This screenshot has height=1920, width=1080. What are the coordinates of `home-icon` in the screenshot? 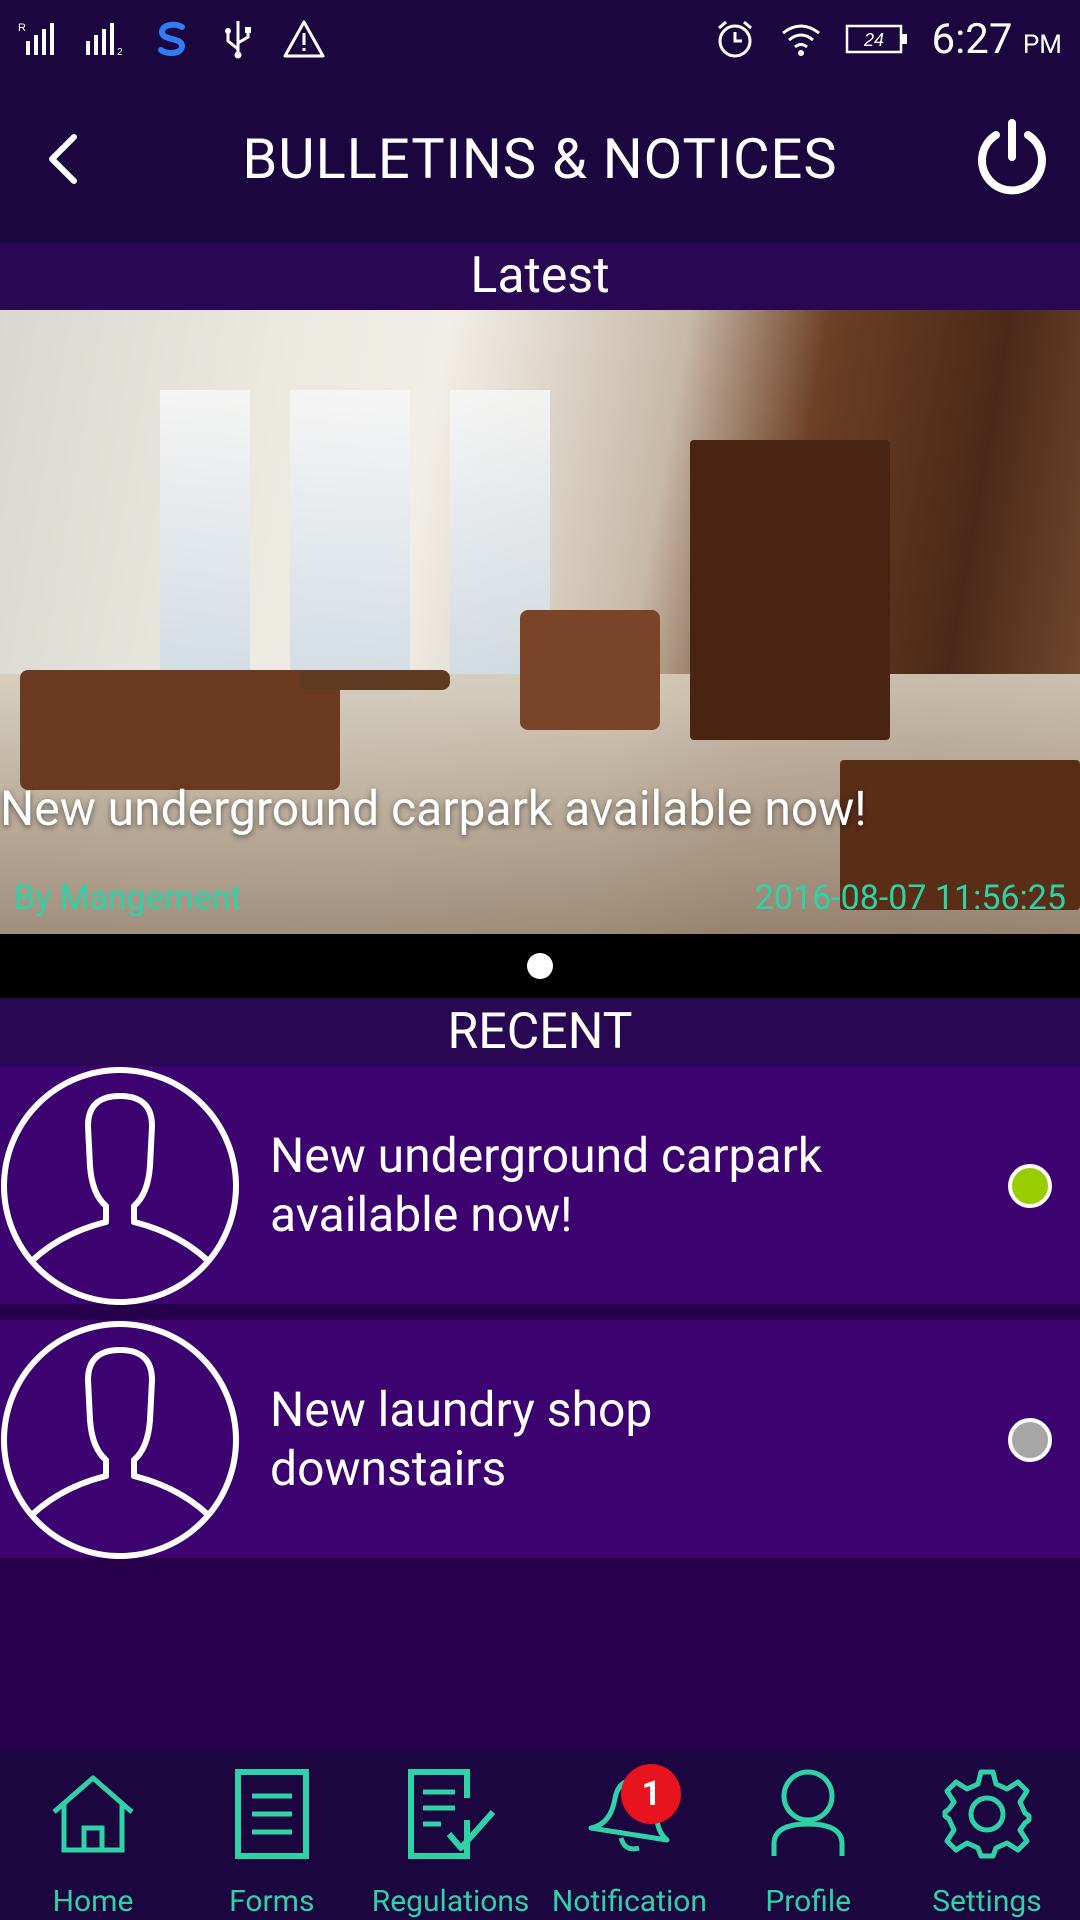 It's located at (93, 1814).